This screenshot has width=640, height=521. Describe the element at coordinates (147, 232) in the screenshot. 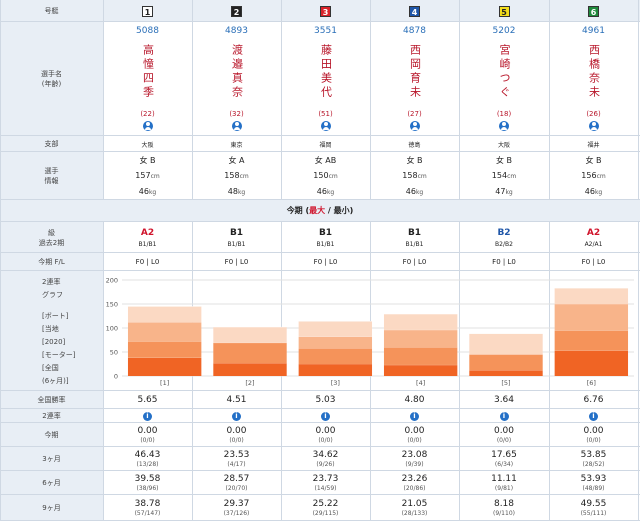

I see `racer-grade: A2` at that location.